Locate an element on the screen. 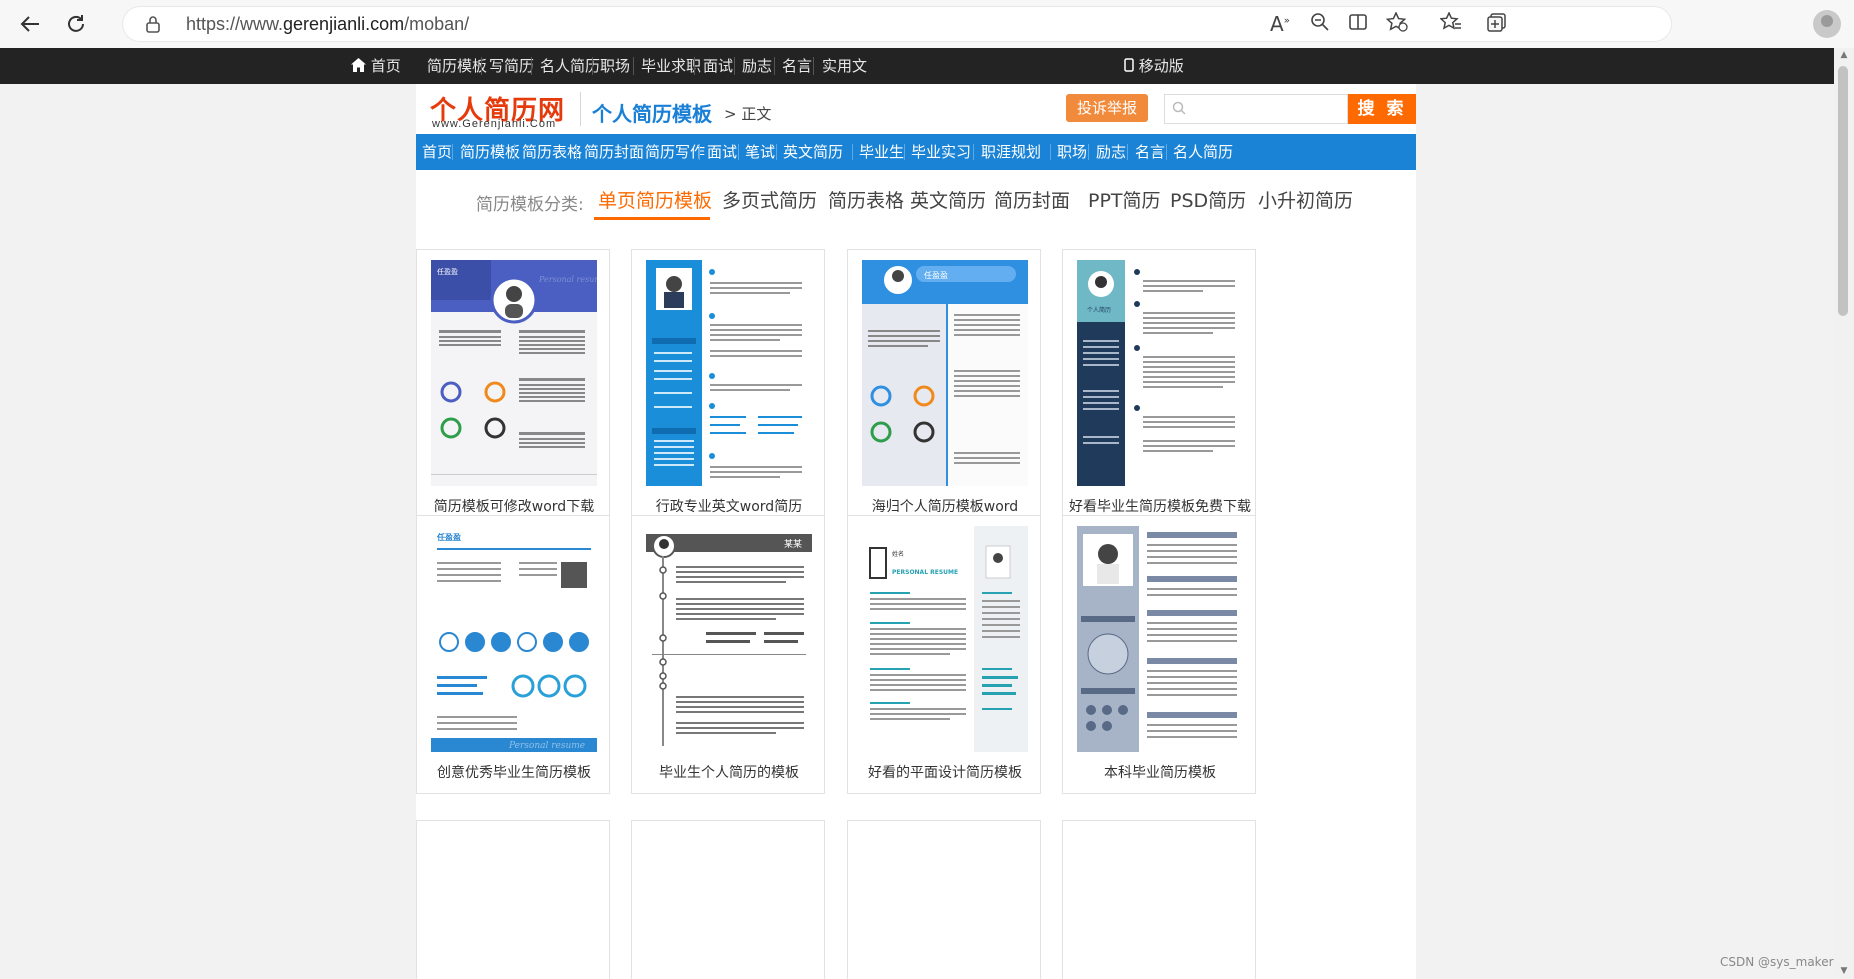  nav-item: 职场 is located at coordinates (1072, 152).